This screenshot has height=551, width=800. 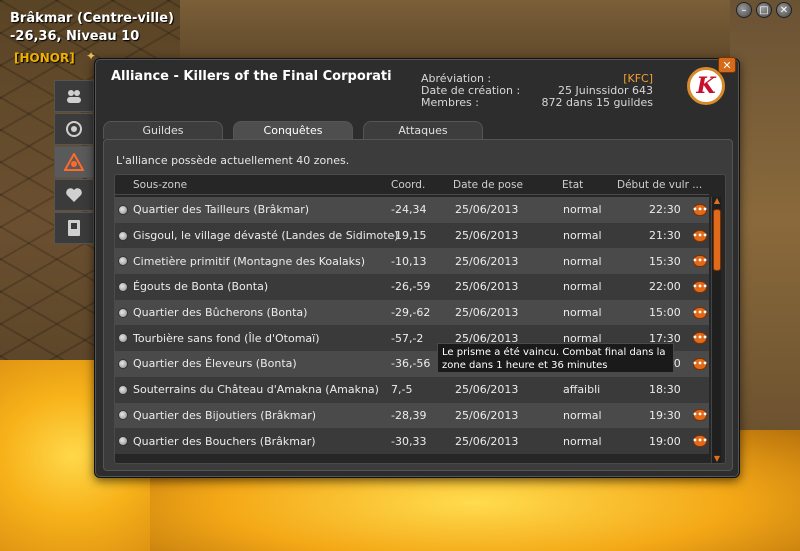 I want to click on book-icon, so click(x=74, y=228).